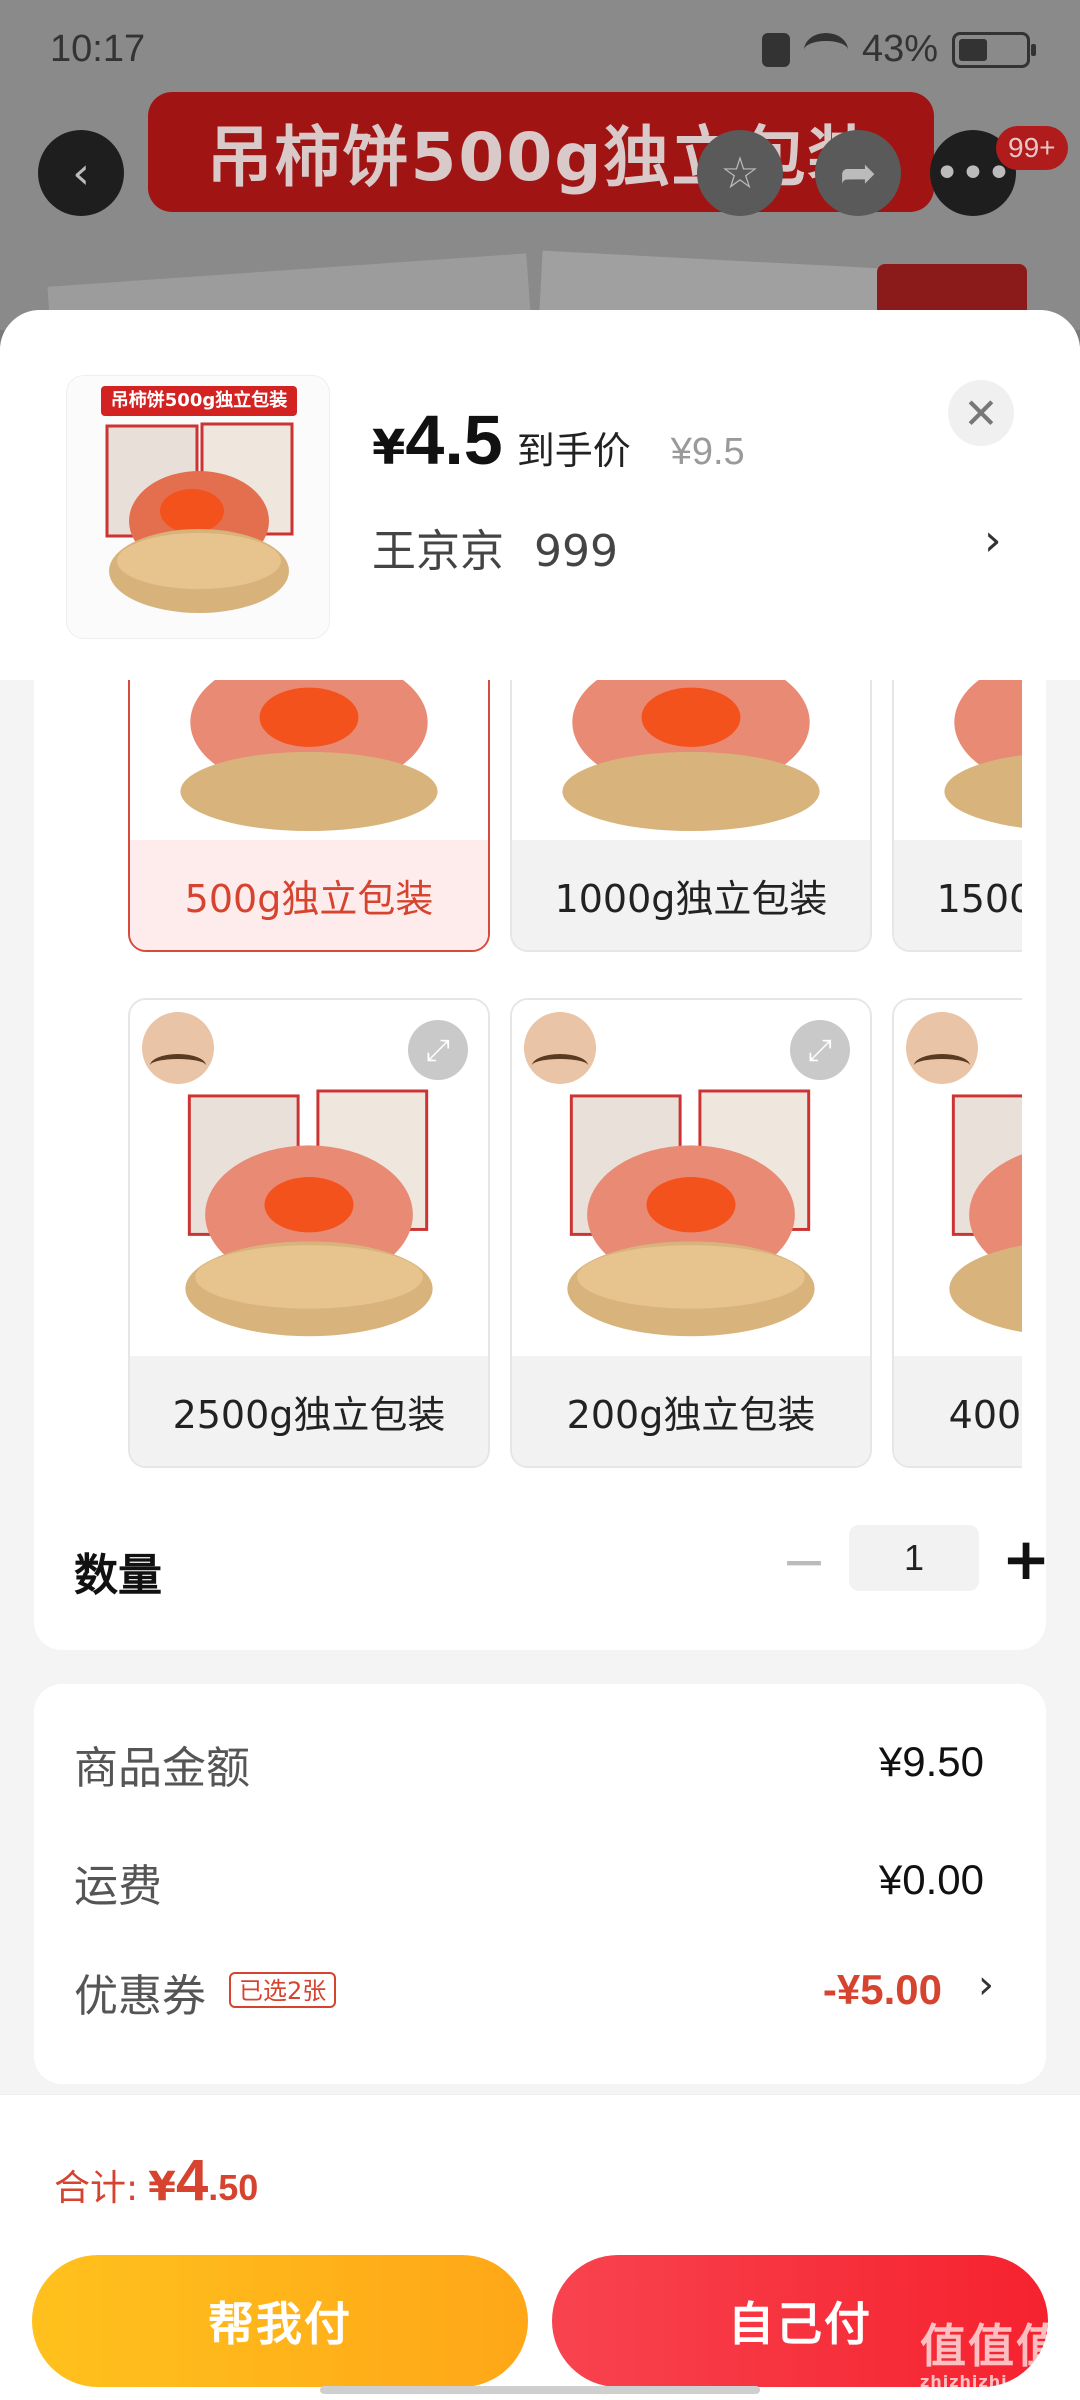 The height and width of the screenshot is (2400, 1080). I want to click on battery-percent: 43%, so click(899, 49).